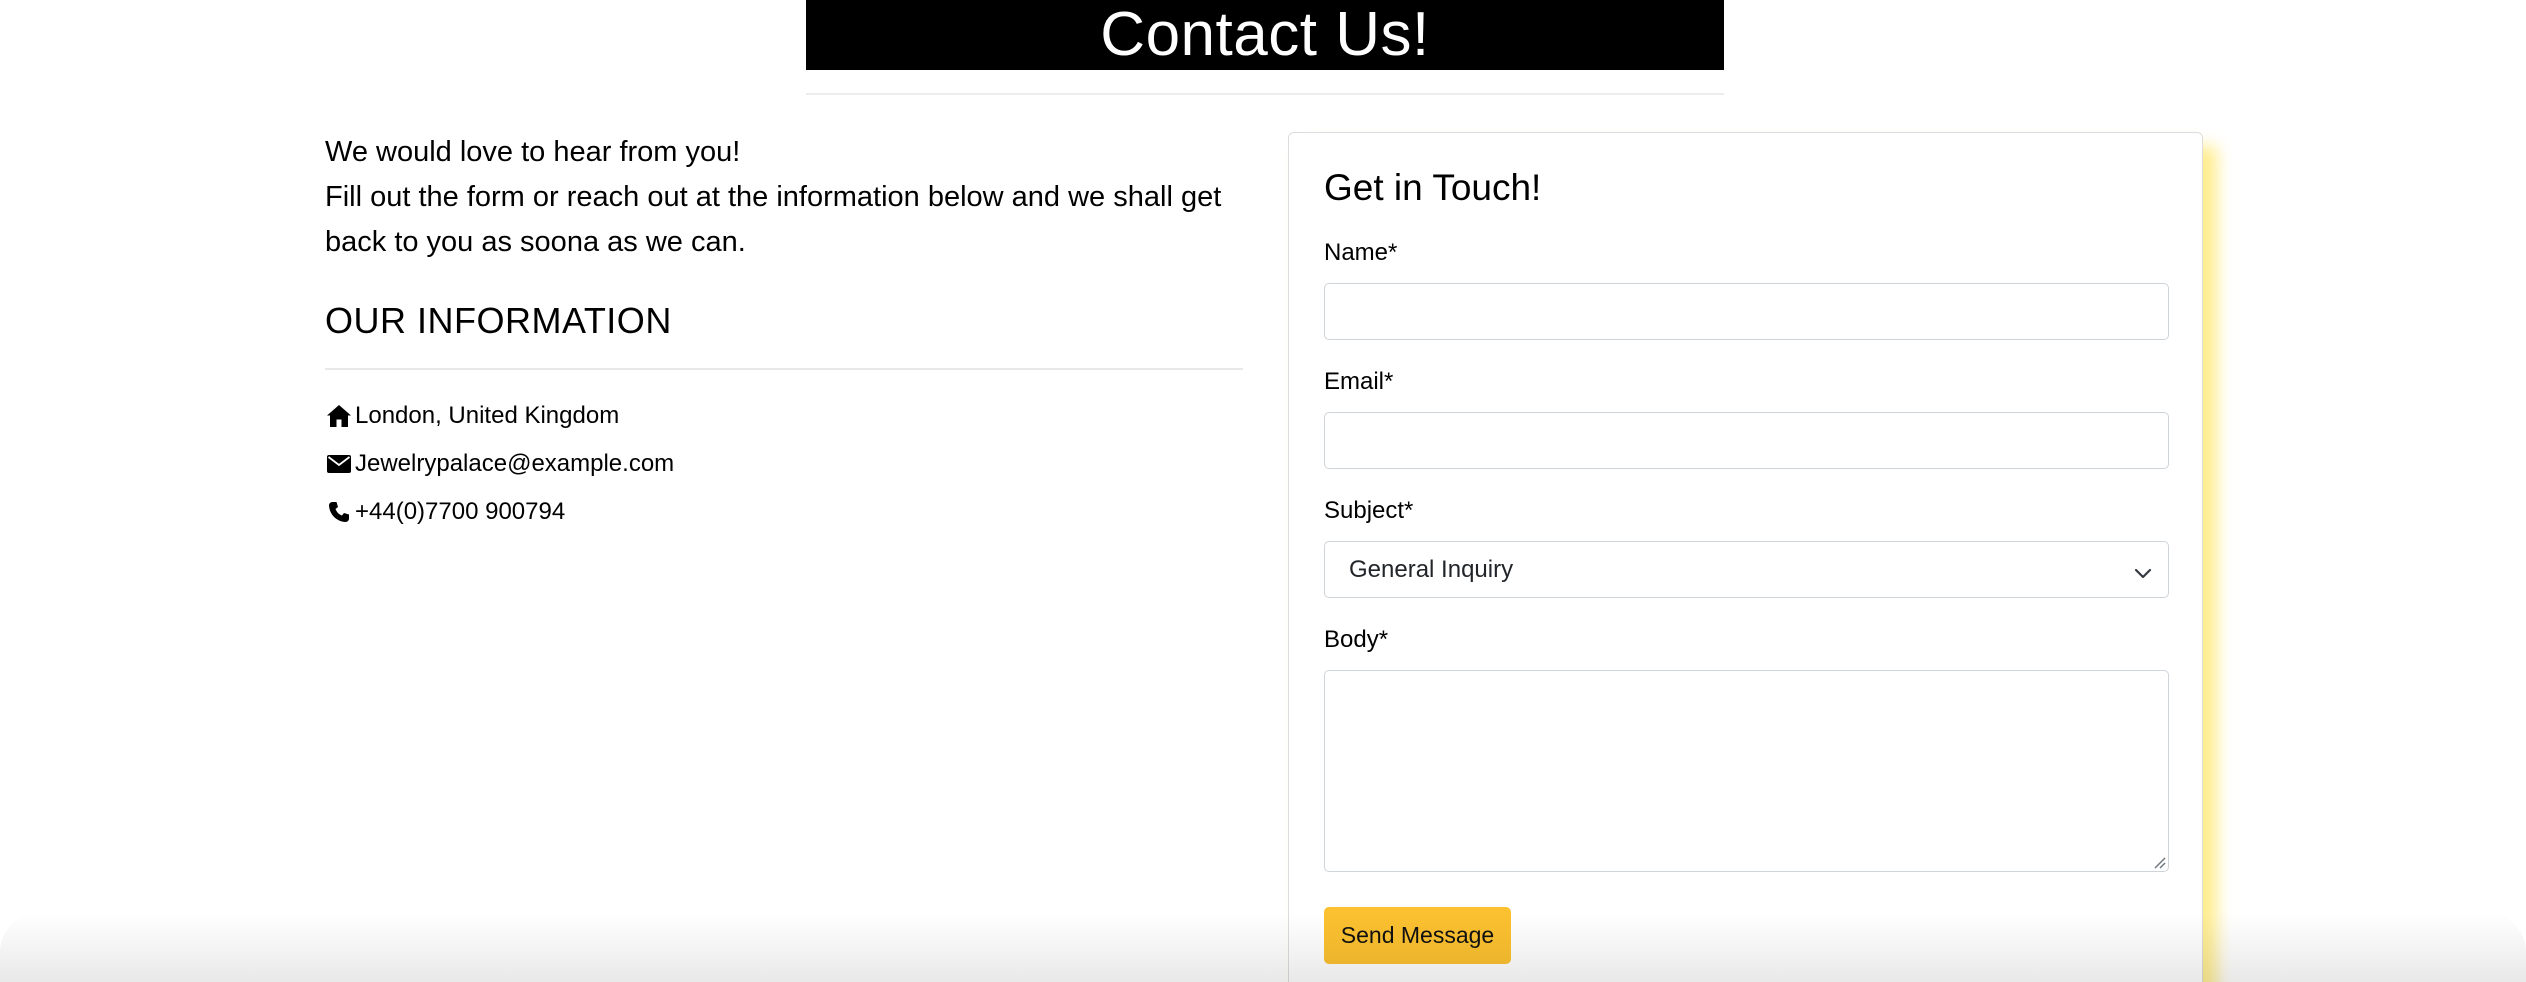 The width and height of the screenshot is (2526, 982). What do you see at coordinates (1265, 94) in the screenshot?
I see `title-divider` at bounding box center [1265, 94].